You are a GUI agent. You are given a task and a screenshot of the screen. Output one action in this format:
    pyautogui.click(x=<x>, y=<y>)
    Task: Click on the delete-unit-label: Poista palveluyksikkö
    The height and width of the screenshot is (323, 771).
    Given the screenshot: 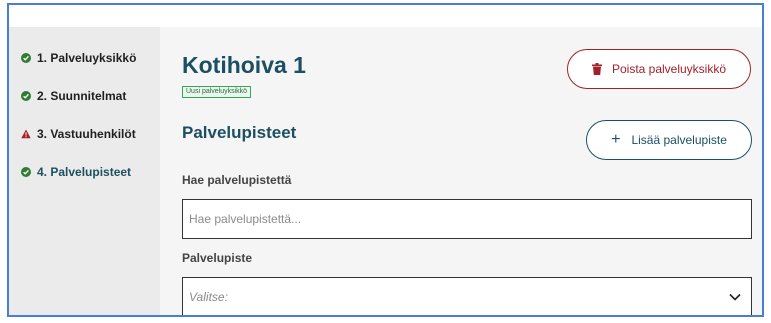 What is the action you would take?
    pyautogui.click(x=669, y=69)
    